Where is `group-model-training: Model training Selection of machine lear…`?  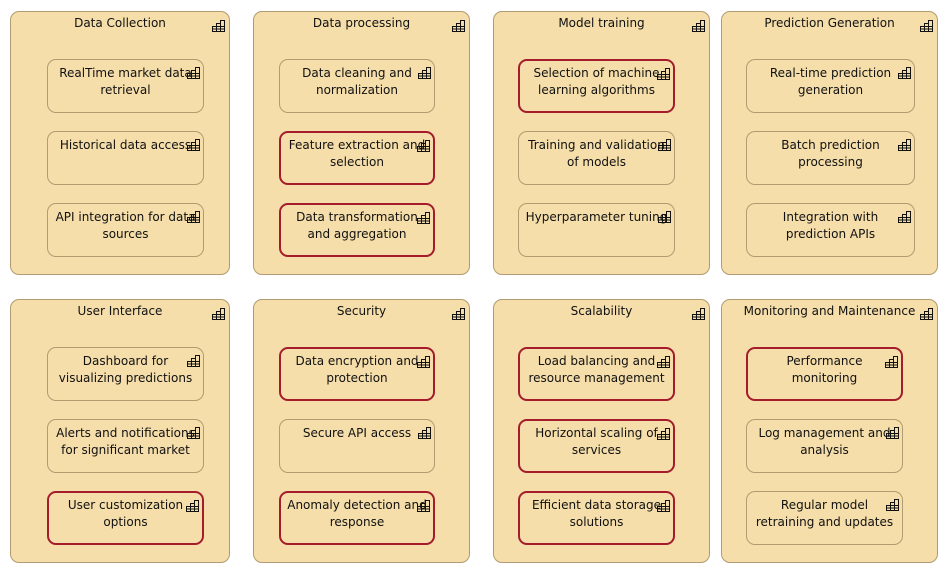
group-model-training: Model training Selection of machine lear… is located at coordinates (601, 143).